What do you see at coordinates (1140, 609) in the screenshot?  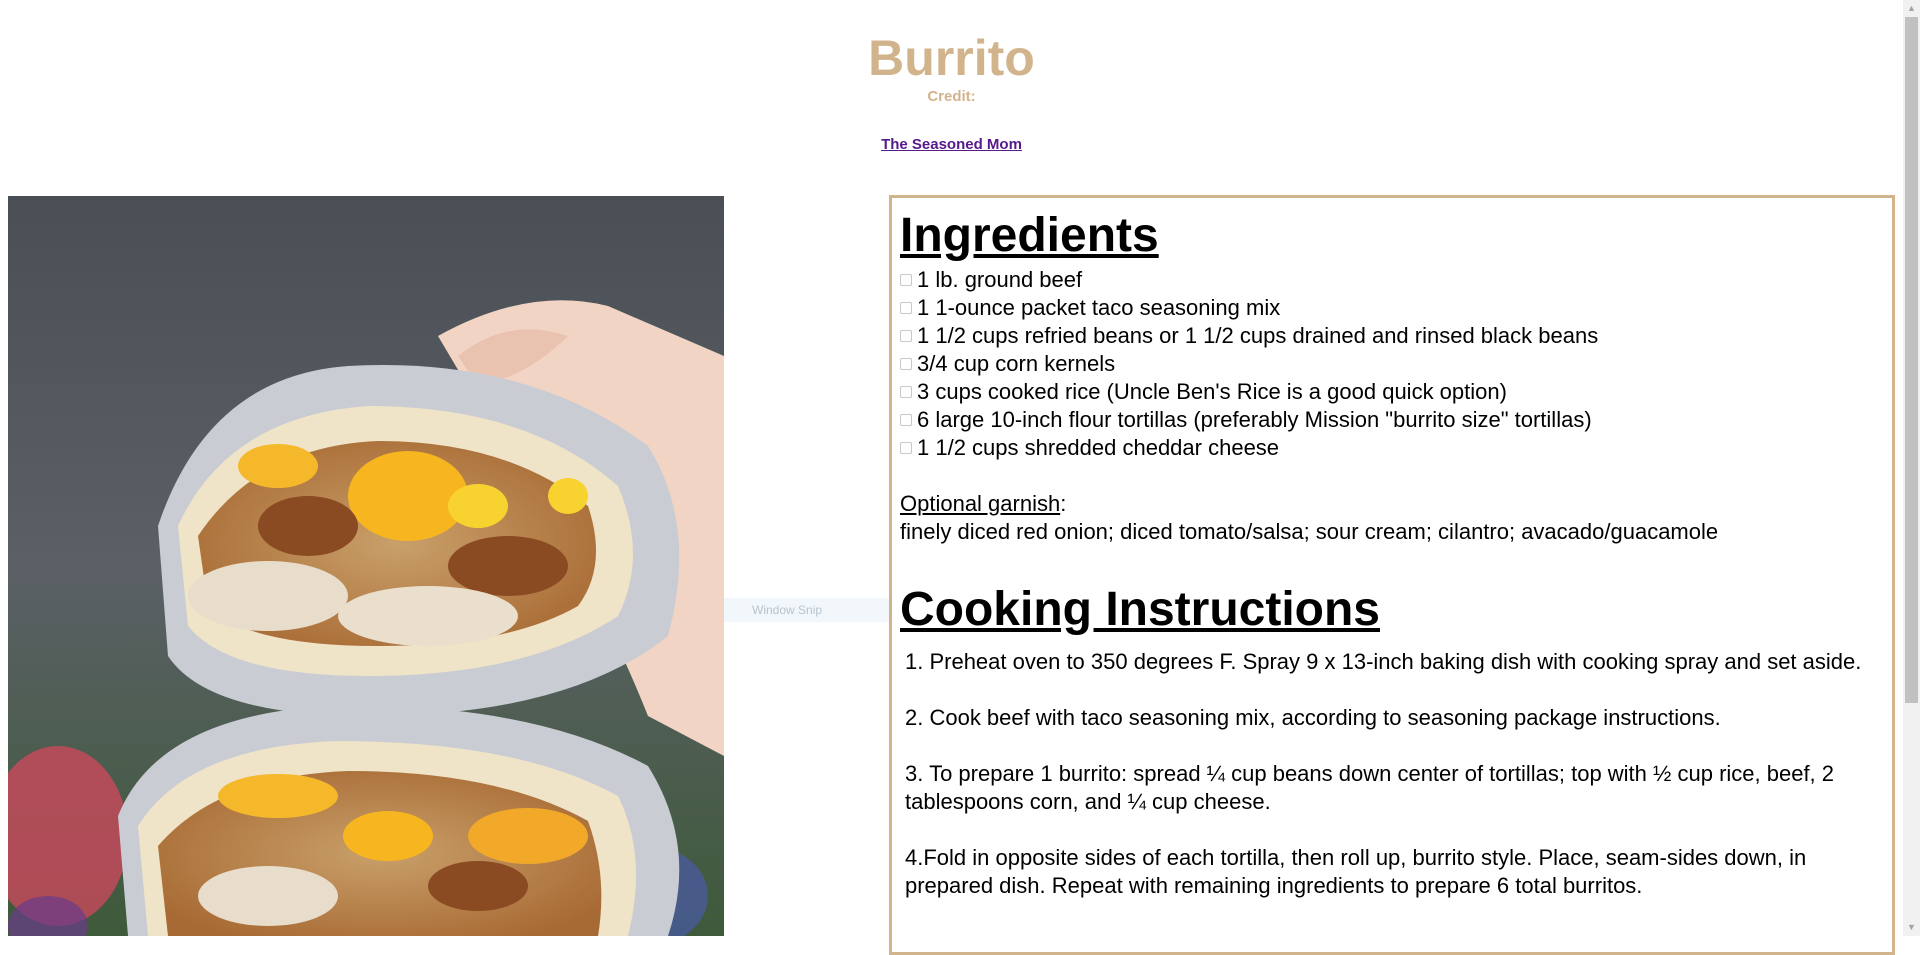 I see `instructions-heading: Cooking Instructions` at bounding box center [1140, 609].